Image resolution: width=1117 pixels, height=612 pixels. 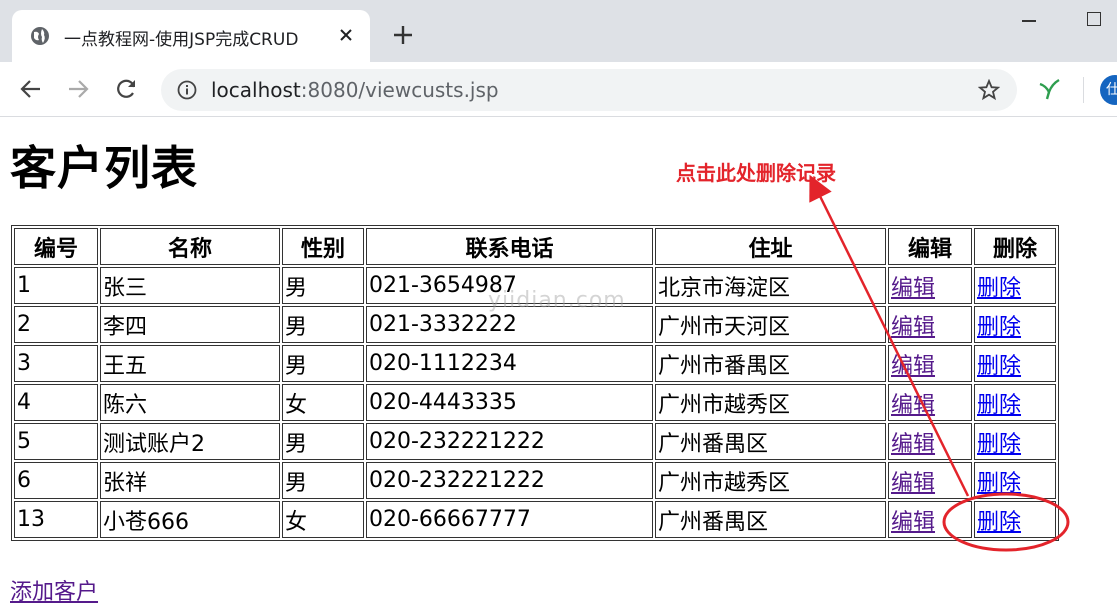 What do you see at coordinates (190, 246) in the screenshot?
I see `column-header: 名称` at bounding box center [190, 246].